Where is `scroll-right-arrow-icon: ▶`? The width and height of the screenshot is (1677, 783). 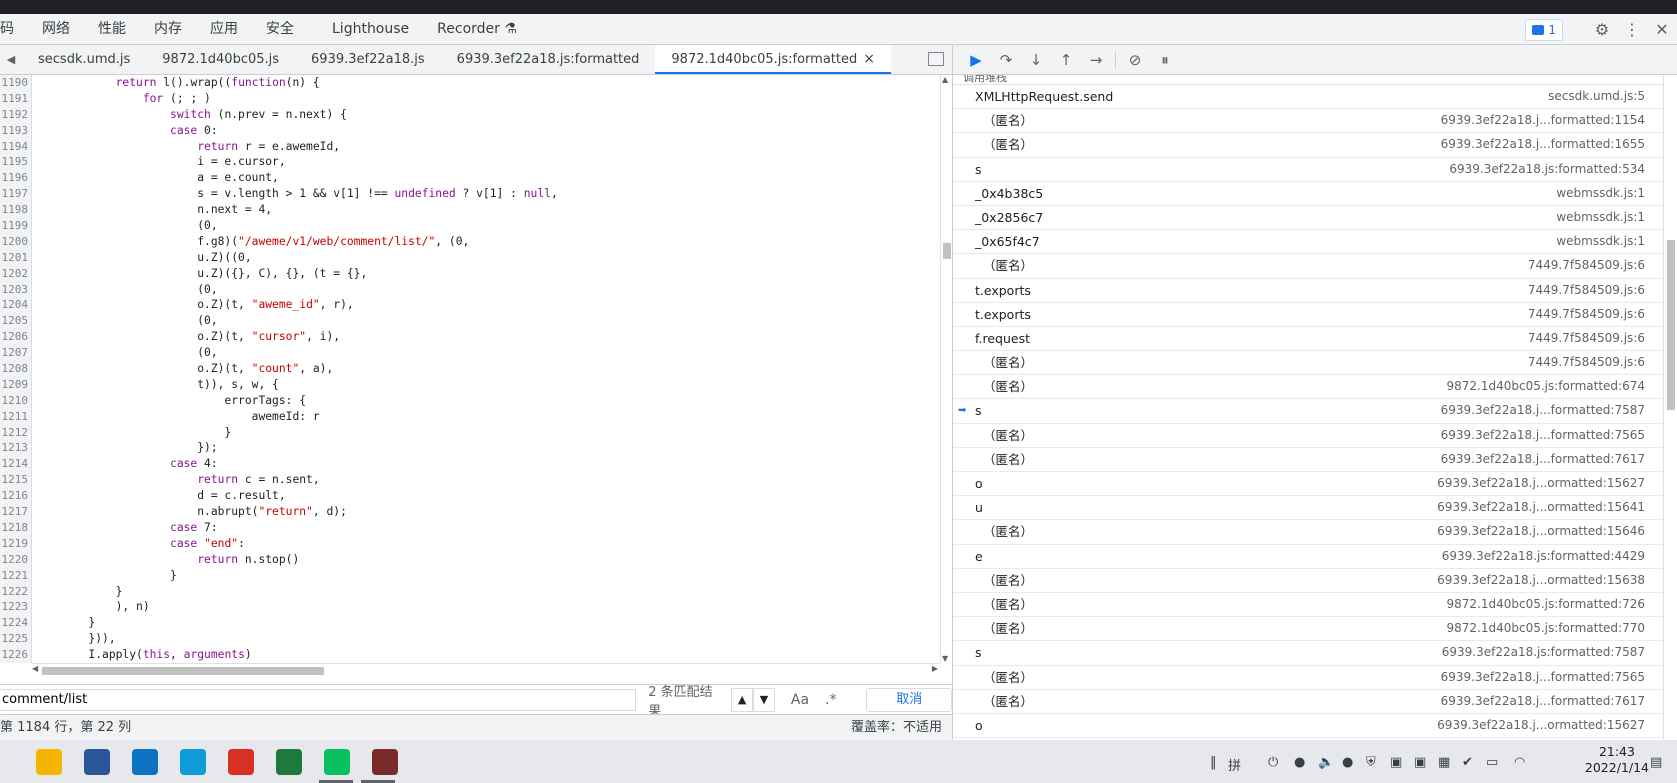
scroll-right-arrow-icon: ▶ is located at coordinates (935, 668).